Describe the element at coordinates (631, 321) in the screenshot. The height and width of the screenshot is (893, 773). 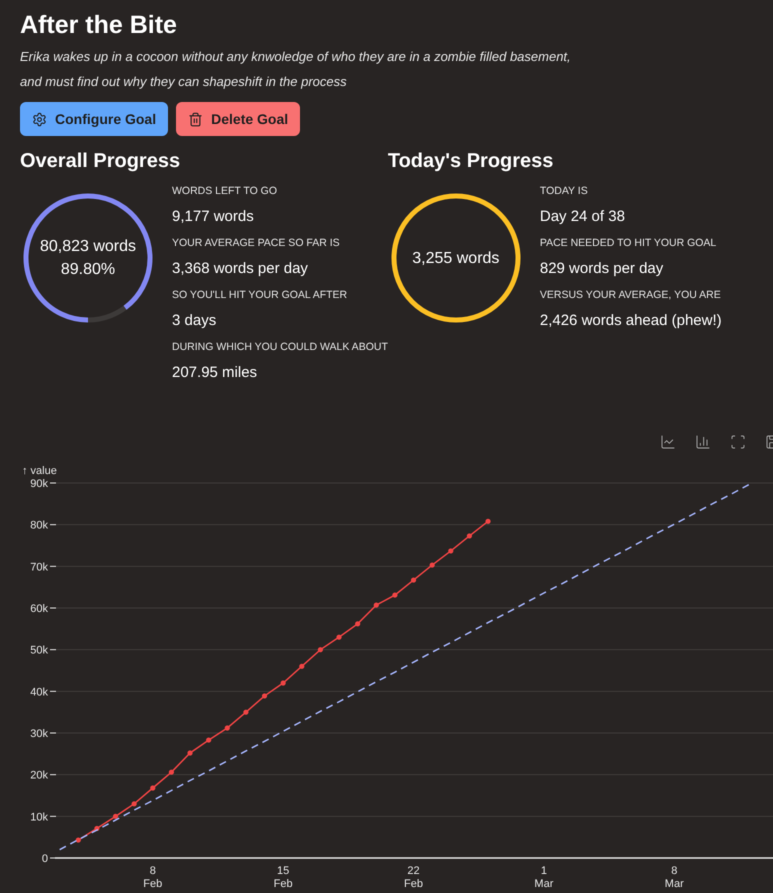
I see `stat-value: 2,426 words ahead (phew!)` at that location.